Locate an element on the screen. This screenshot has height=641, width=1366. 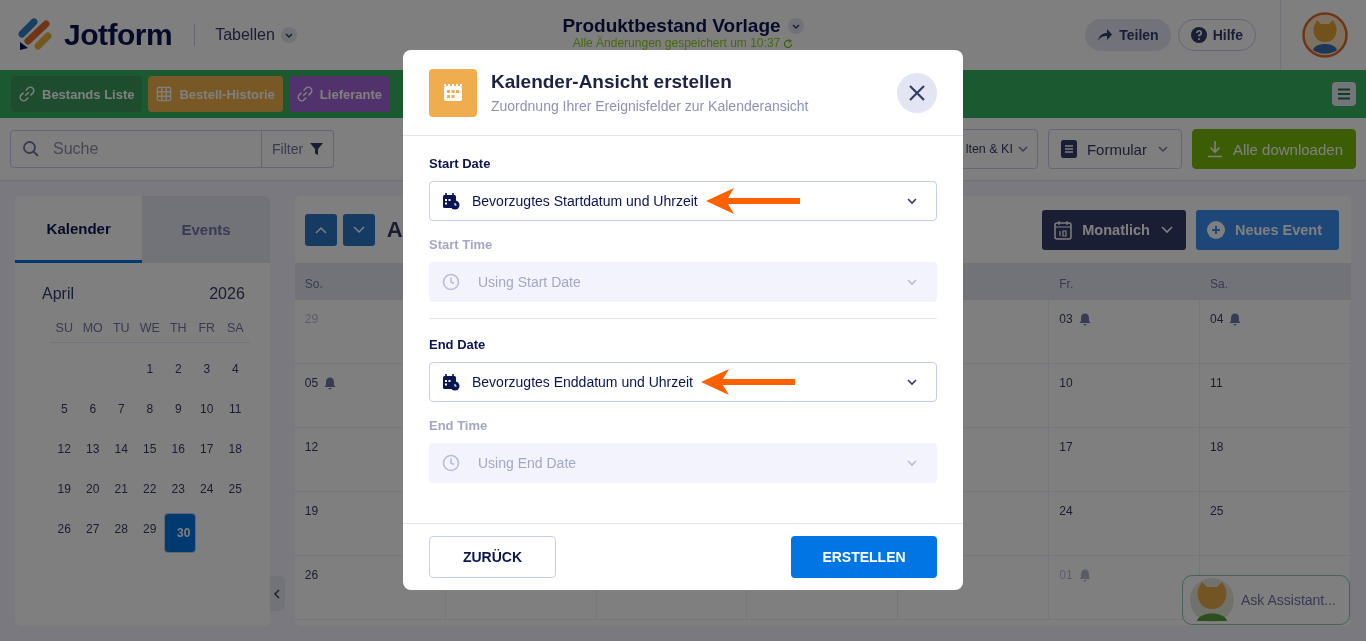
new-event-button: Neues Event is located at coordinates (1267, 229).